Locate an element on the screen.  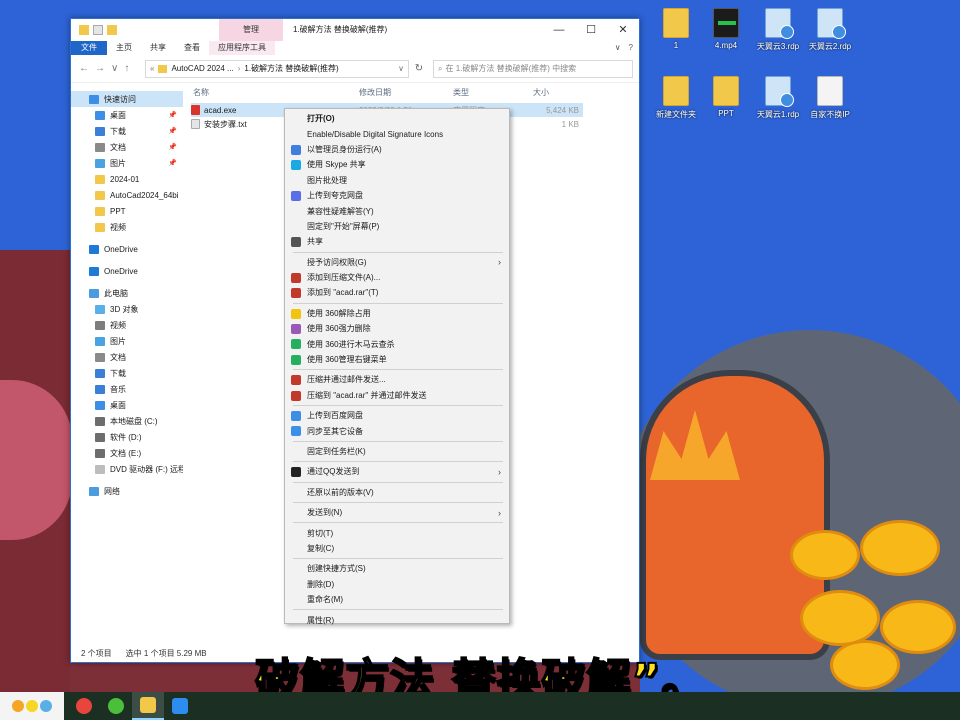
sidebar-item: 桌面 📌 is located at coordinates (127, 115).